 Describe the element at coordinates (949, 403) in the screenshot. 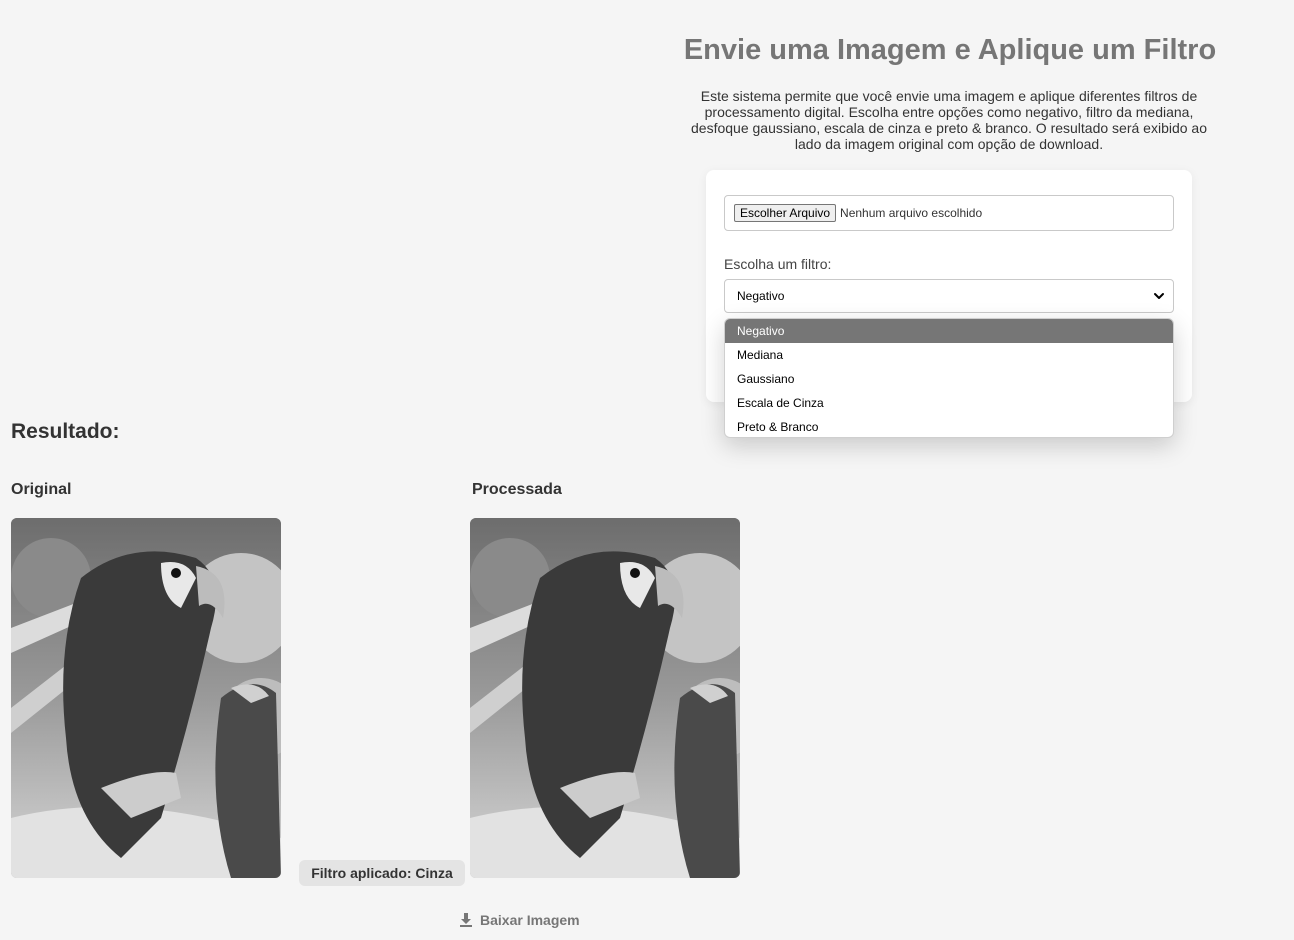

I see `option-escala-de-cinza: Escala de Cinza` at that location.